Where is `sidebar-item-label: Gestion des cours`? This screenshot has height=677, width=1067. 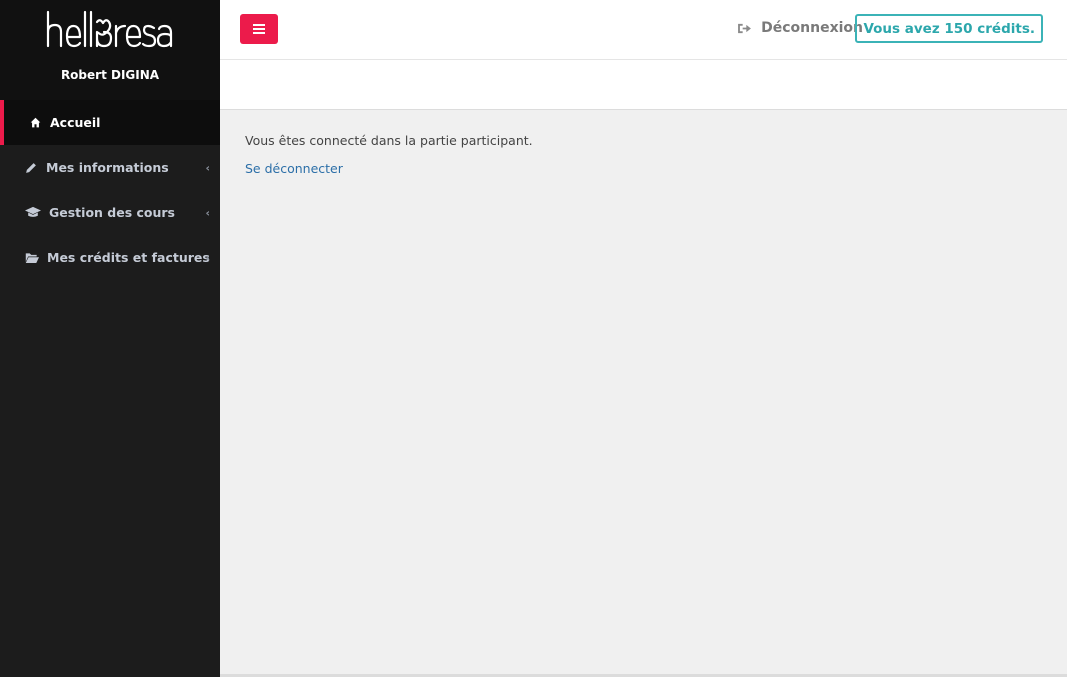
sidebar-item-label: Gestion des cours is located at coordinates (112, 212).